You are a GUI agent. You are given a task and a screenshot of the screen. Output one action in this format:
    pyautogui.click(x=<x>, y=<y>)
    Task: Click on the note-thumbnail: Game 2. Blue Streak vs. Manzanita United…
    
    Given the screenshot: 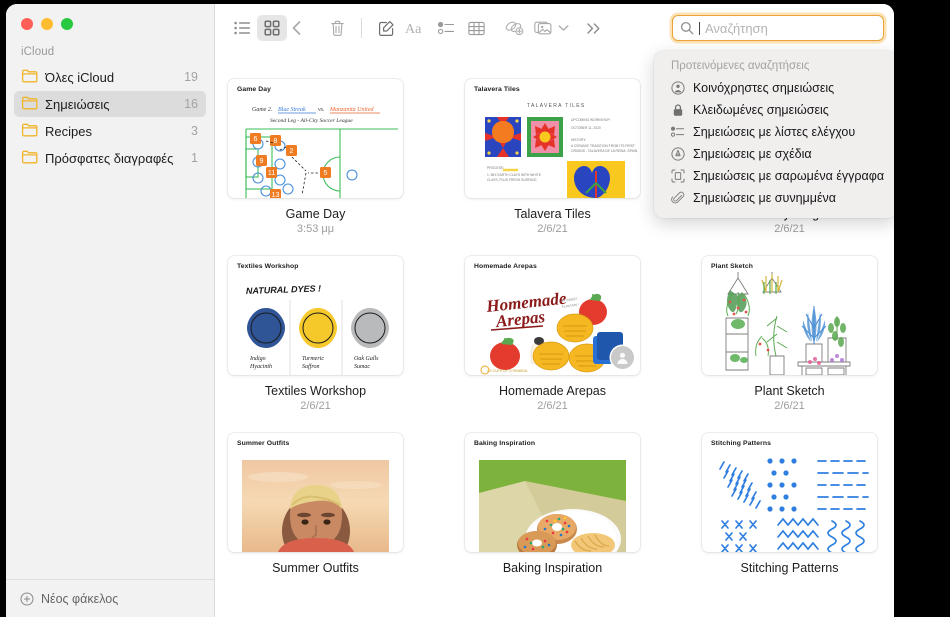 What is the action you would take?
    pyautogui.click(x=315, y=138)
    